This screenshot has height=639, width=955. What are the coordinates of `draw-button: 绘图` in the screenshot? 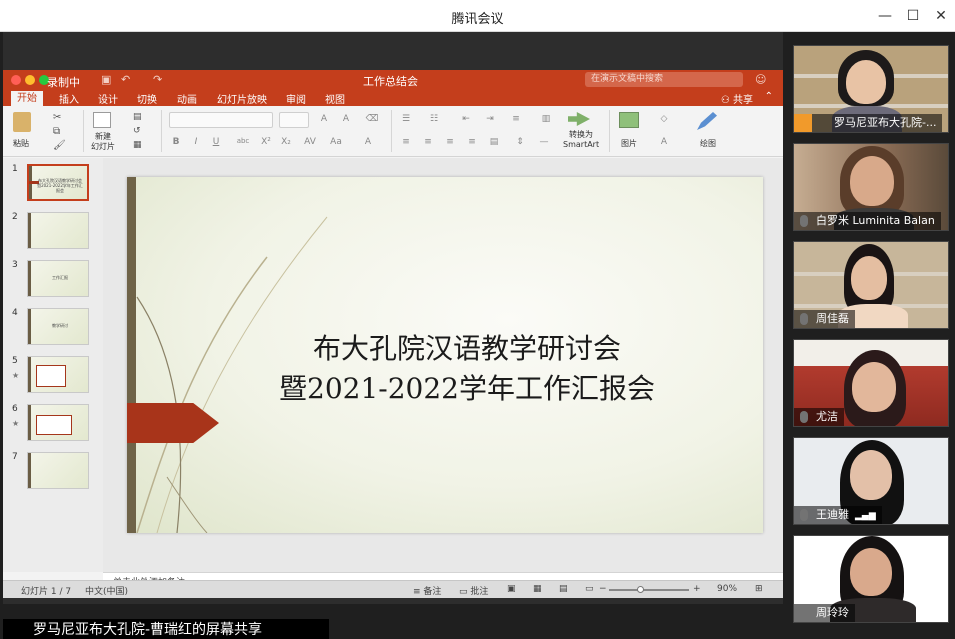 It's located at (708, 143).